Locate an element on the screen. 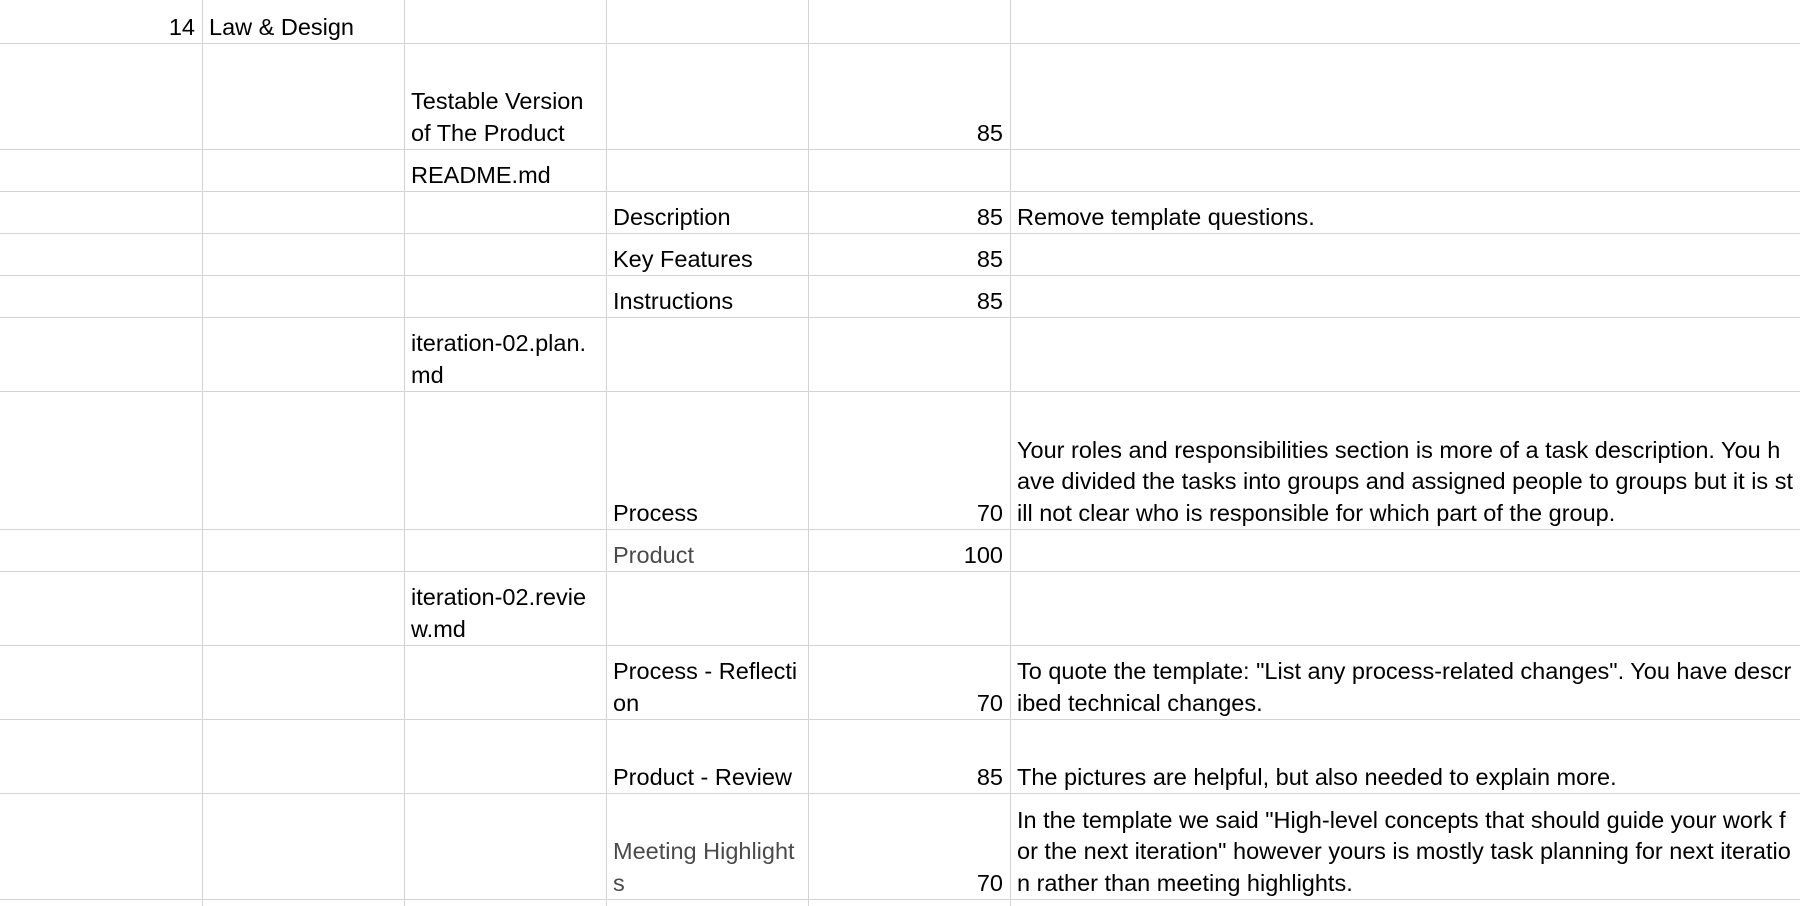  criterion-cell: Product - Review is located at coordinates (707, 756).